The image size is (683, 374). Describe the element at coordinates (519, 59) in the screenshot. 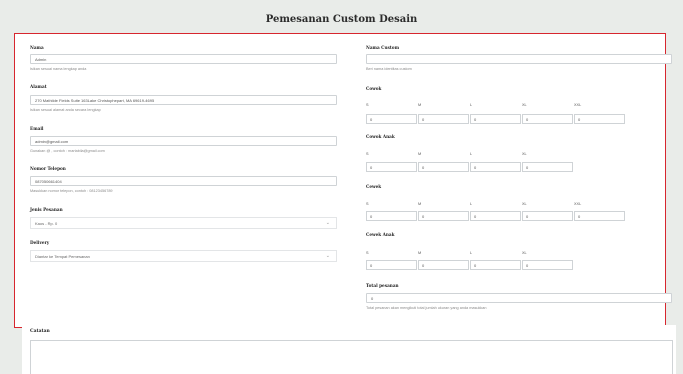

I see `nama-custom-input` at that location.